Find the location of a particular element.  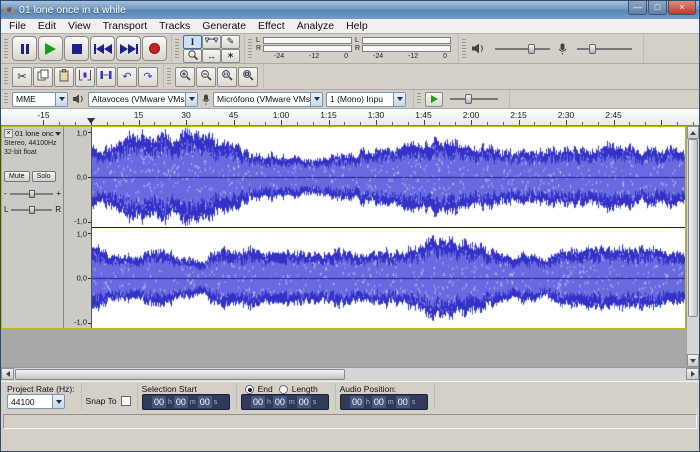

solo-button: Solo is located at coordinates (43, 176).